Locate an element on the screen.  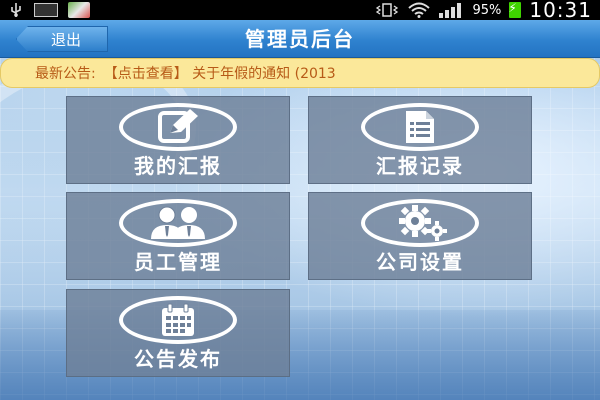
tile-my-report: 我的汇报 is located at coordinates (178, 140).